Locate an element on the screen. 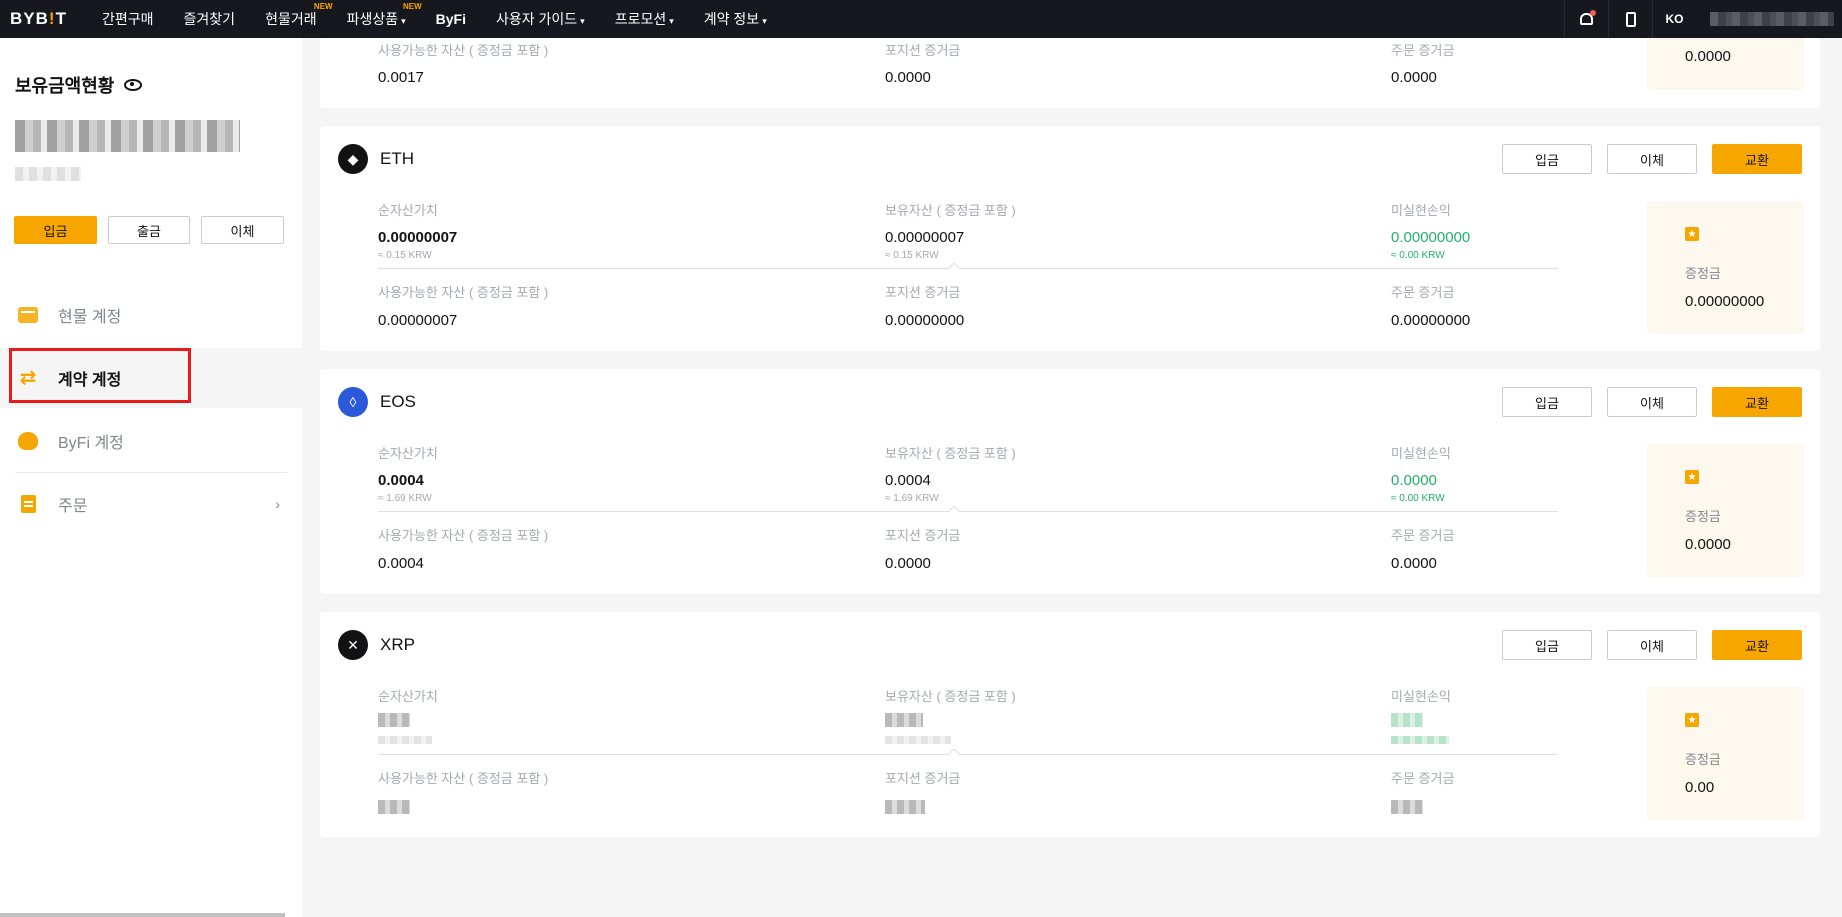 The image size is (1842, 917). bonus-box: ★ 증정금 0.00000000 is located at coordinates (1725, 267).